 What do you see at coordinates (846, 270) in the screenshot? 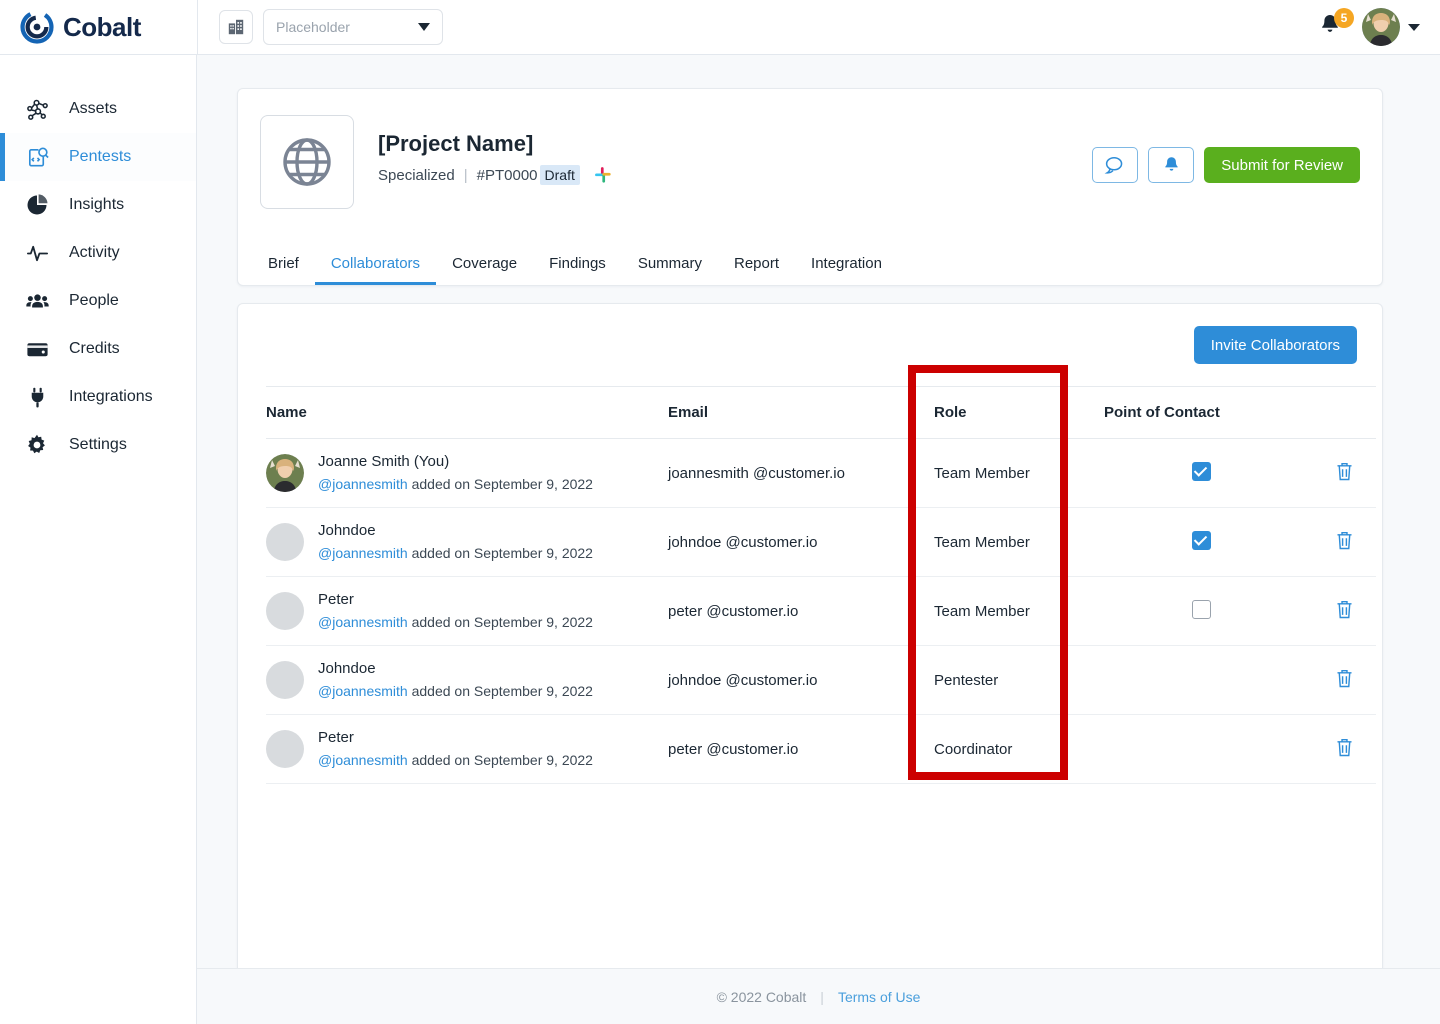
I see `tab-integration: Integration` at bounding box center [846, 270].